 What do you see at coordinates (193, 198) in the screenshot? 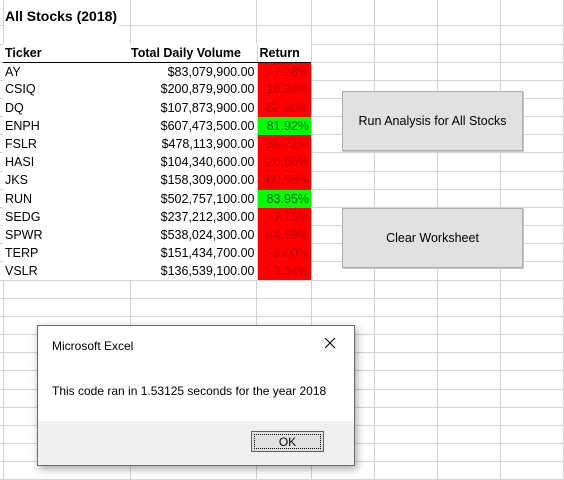
I see `cell-volume: $502,757,100.00` at bounding box center [193, 198].